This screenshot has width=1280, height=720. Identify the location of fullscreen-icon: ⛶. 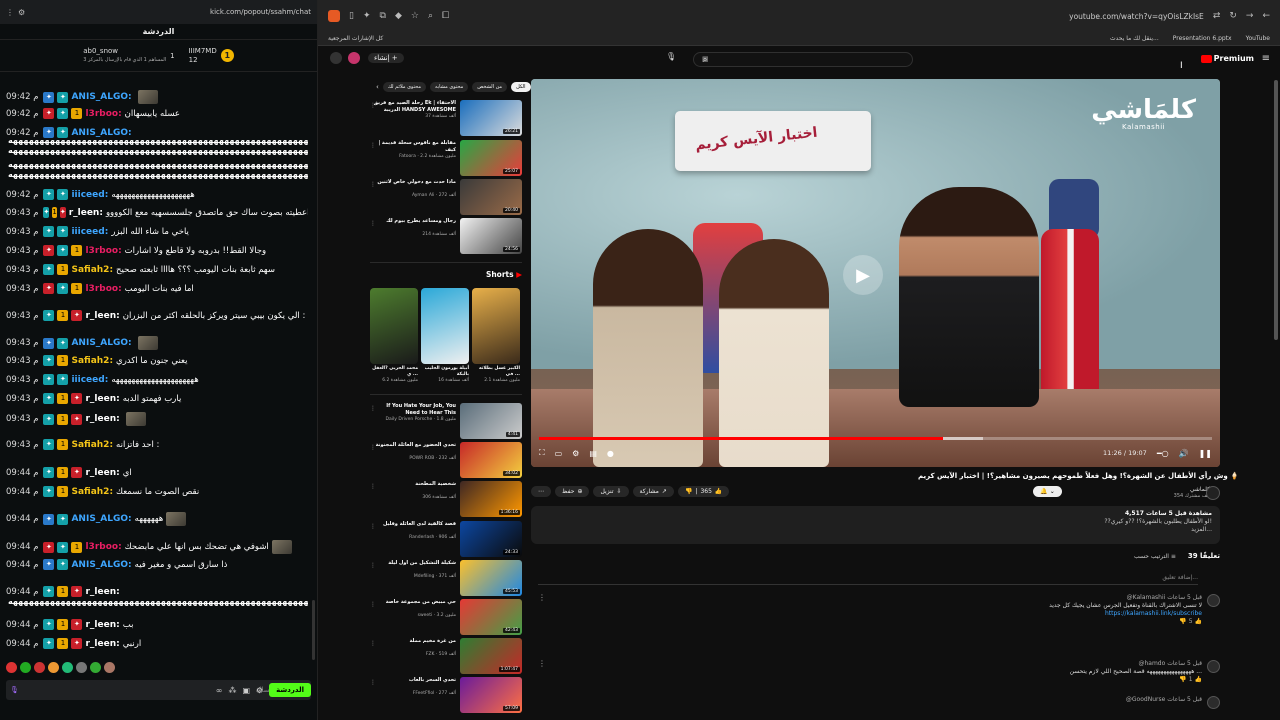
(542, 453).